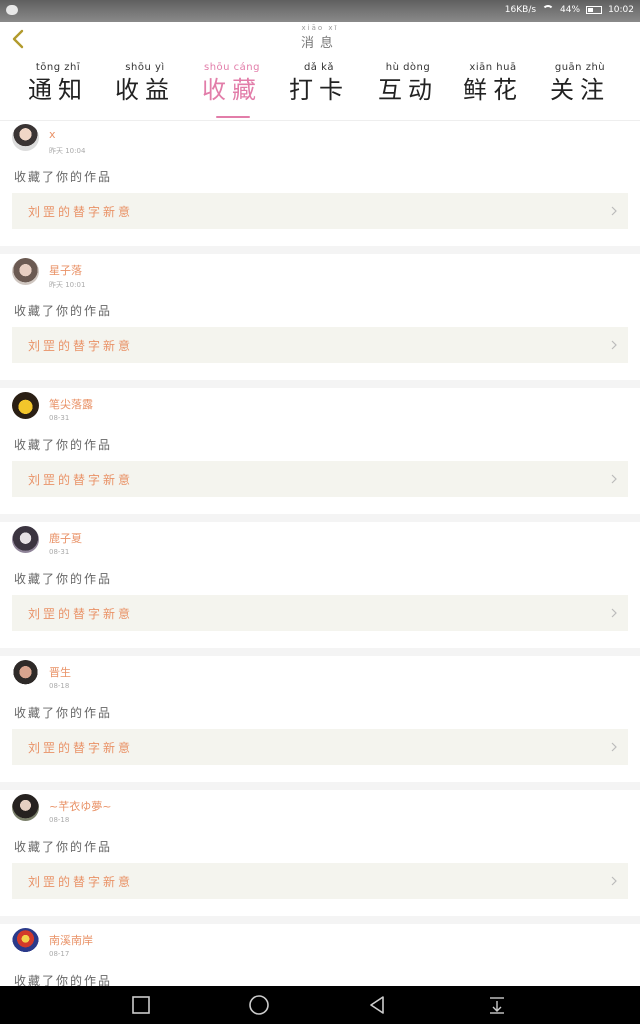 The image size is (640, 1024). I want to click on tab-checkin: dǎ kǎ 打卡, so click(319, 83).